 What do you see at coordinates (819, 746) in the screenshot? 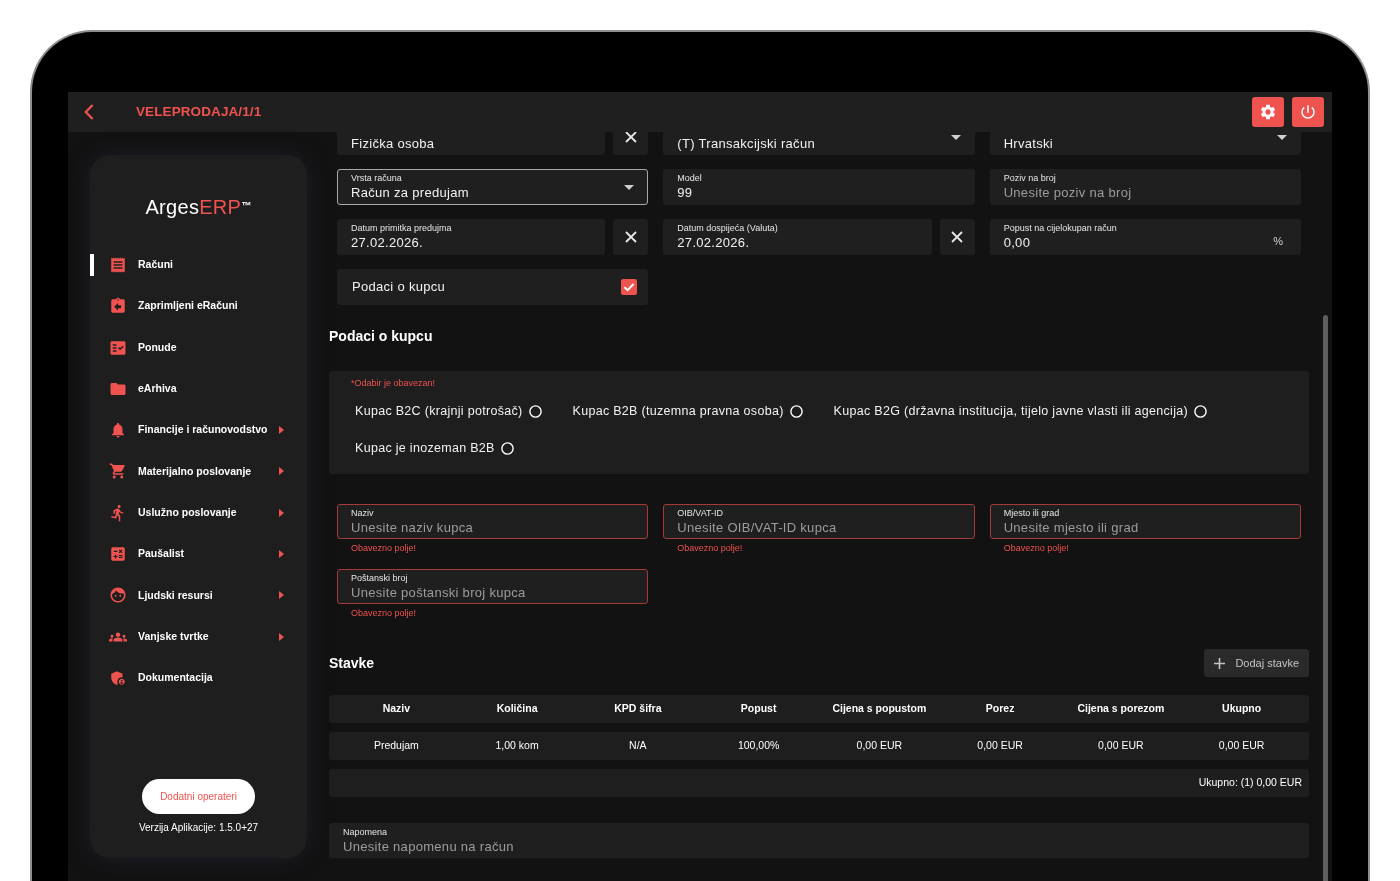
I see `table-row: Predujam 1,00 kom N/A 100,00% 0,00 EUR 0,00 EUR 0,00 EUR 0,00 EUR` at bounding box center [819, 746].